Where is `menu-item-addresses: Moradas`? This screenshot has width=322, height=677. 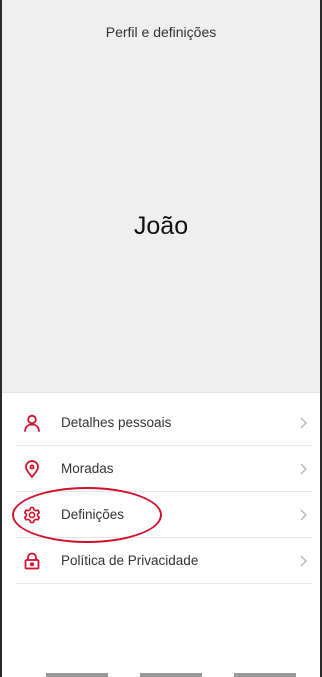
menu-item-addresses: Moradas is located at coordinates (164, 469).